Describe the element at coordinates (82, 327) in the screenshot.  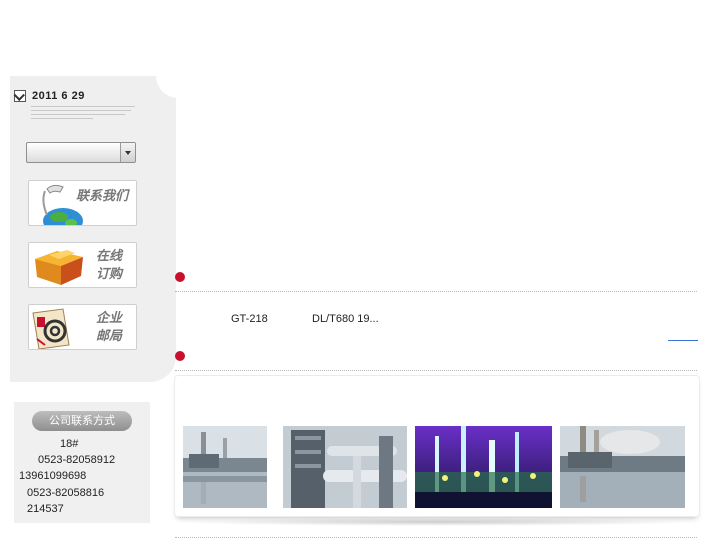
I see `enterprise-mail-button: 企业 邮局` at that location.